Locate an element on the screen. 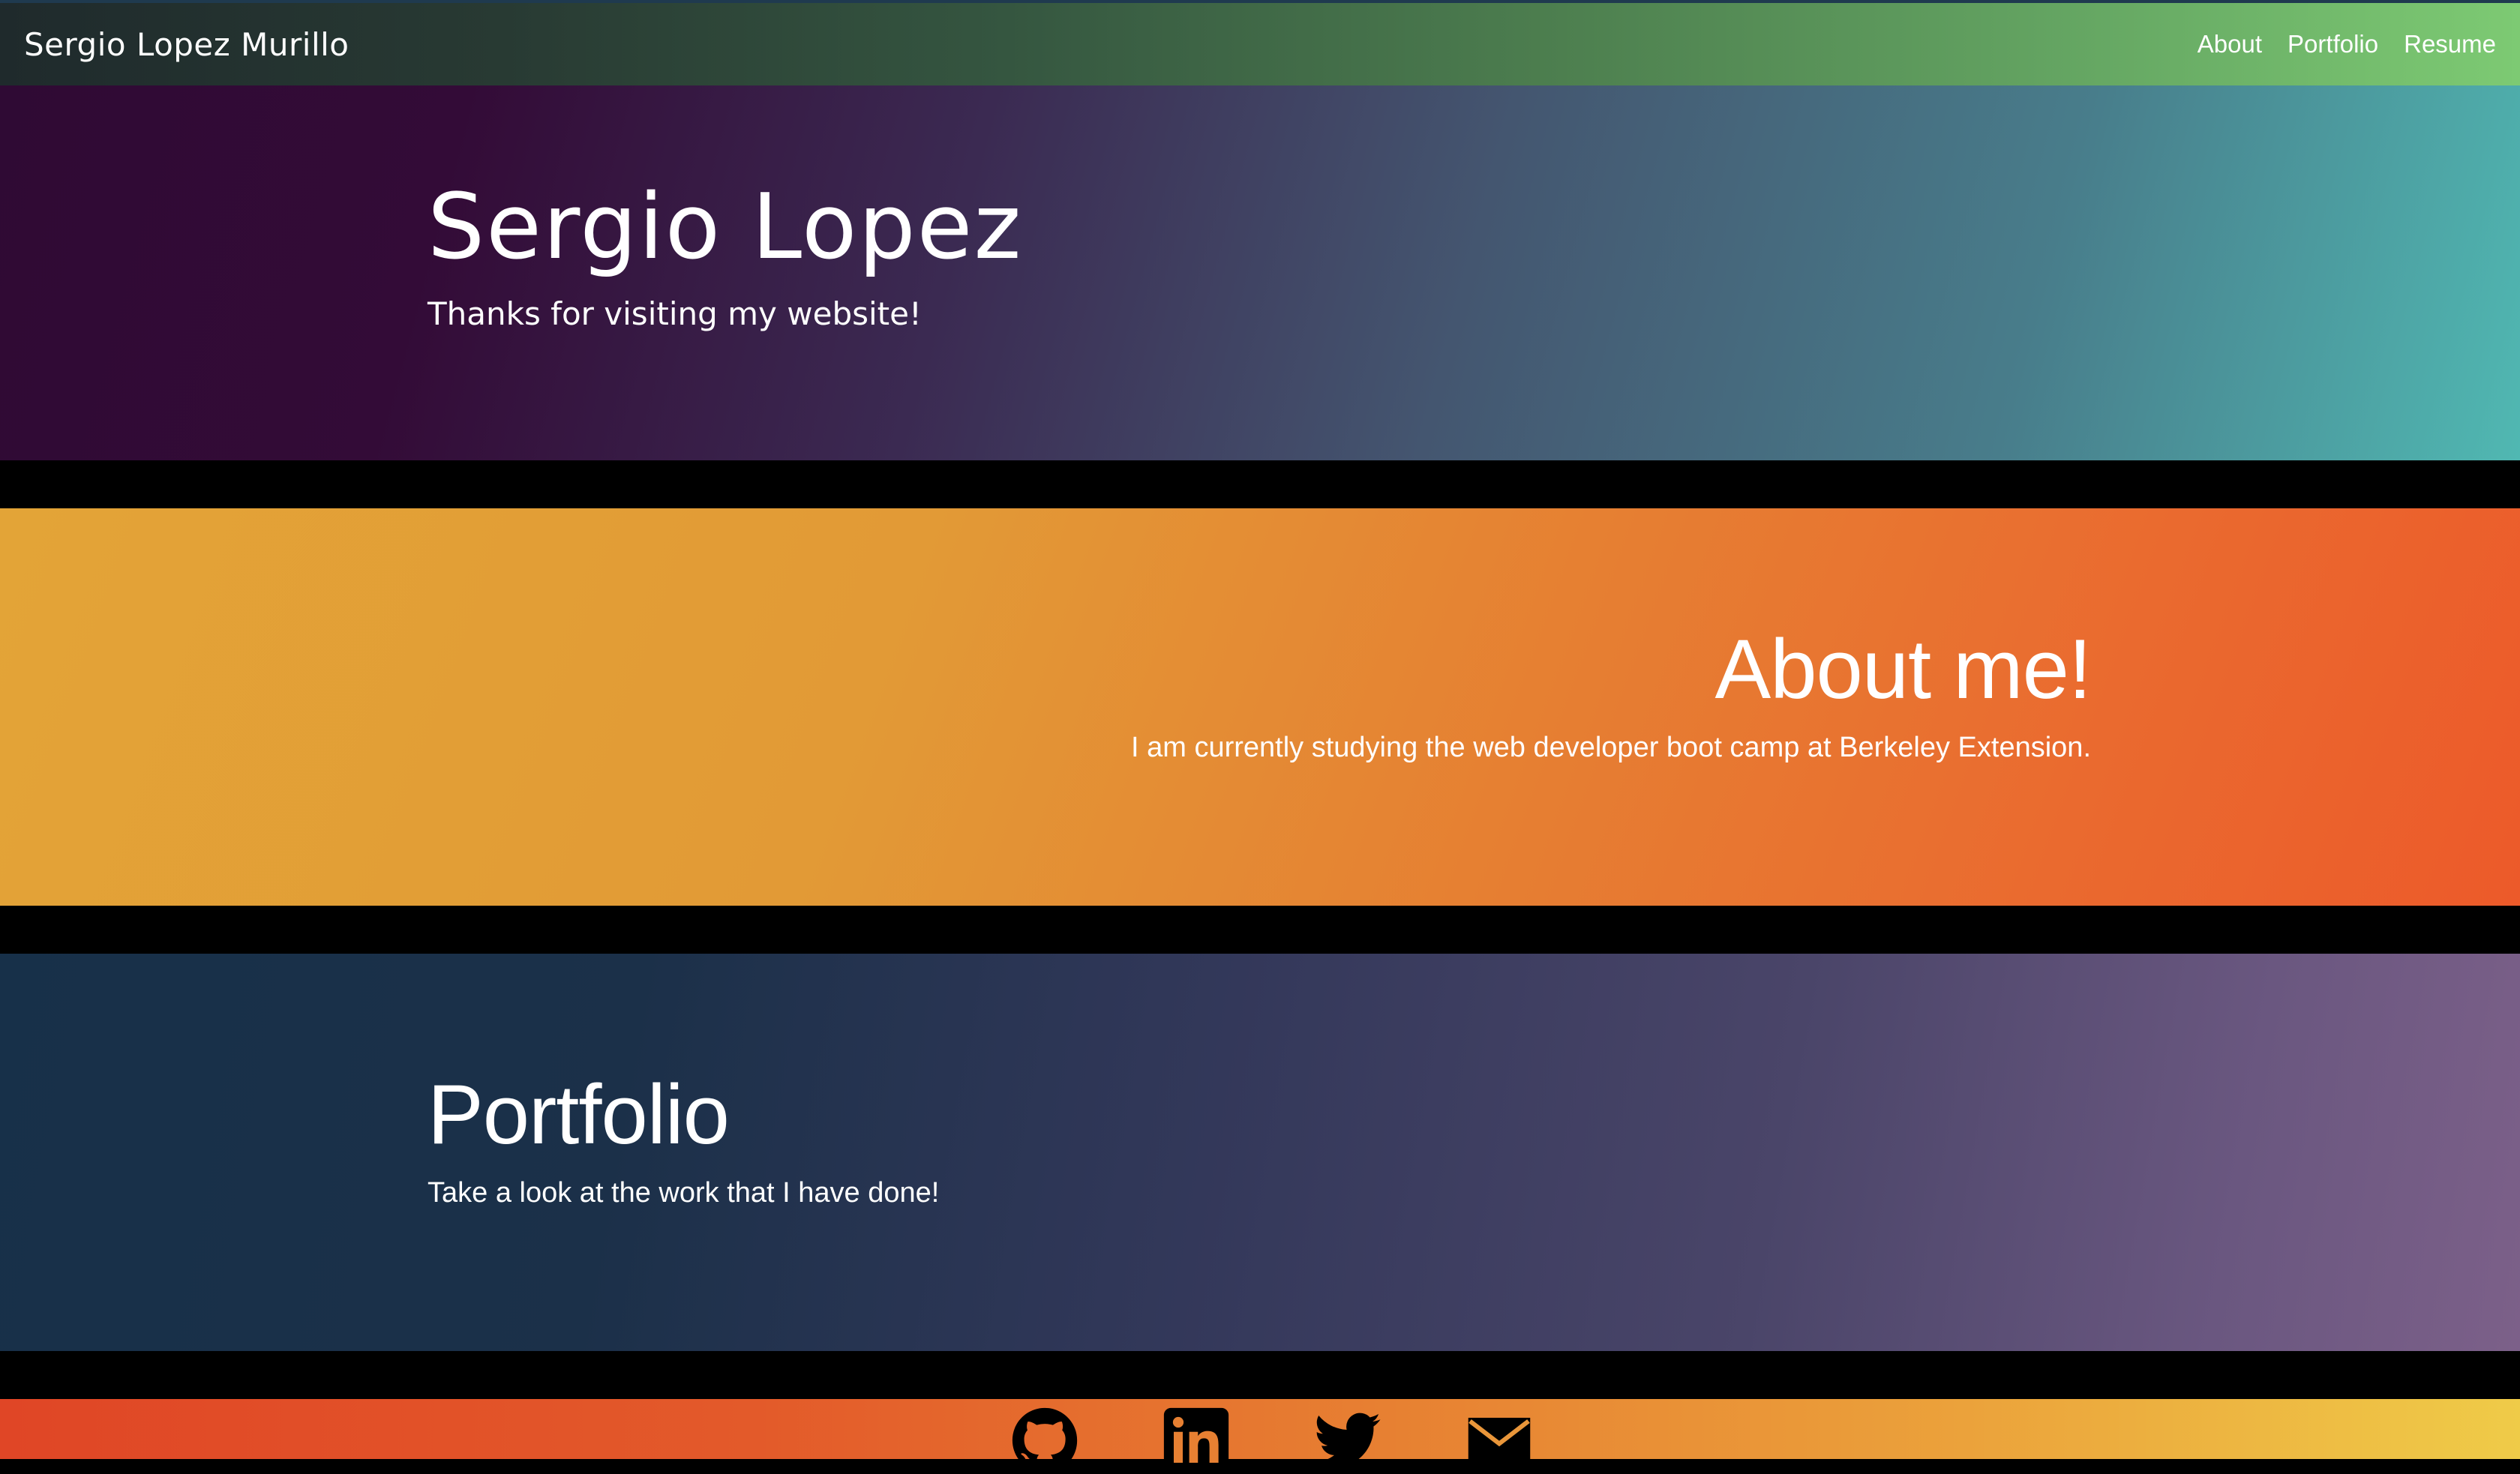  linkedin-icon is located at coordinates (1196, 1440).